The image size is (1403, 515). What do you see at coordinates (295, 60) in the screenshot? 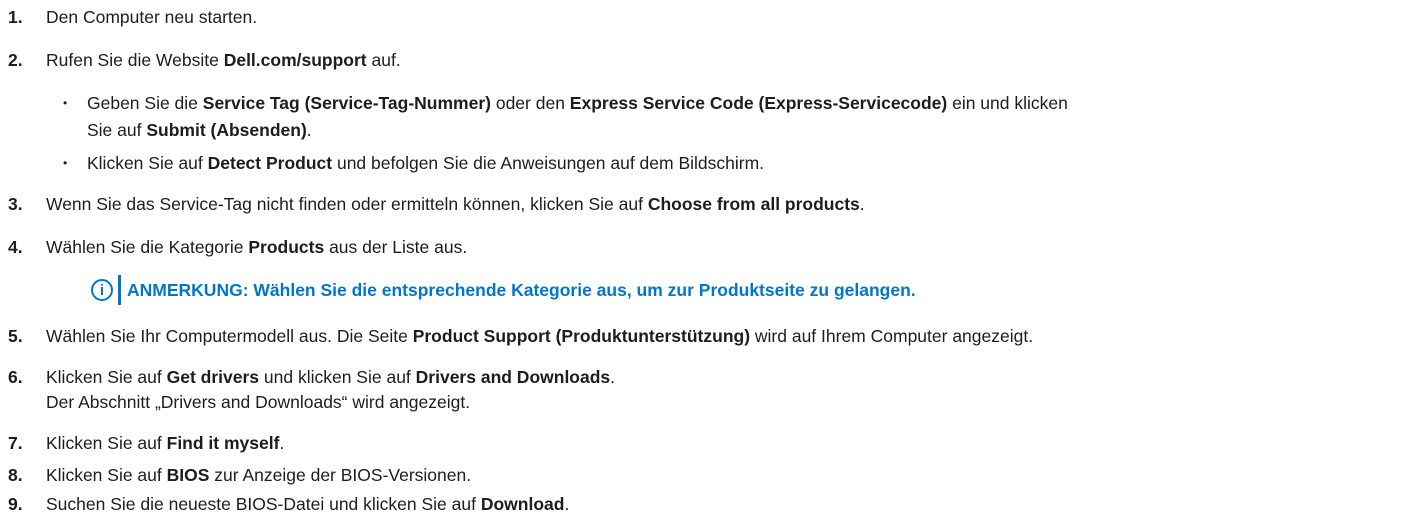
I see `link-dell-support: Dell.com/support` at bounding box center [295, 60].